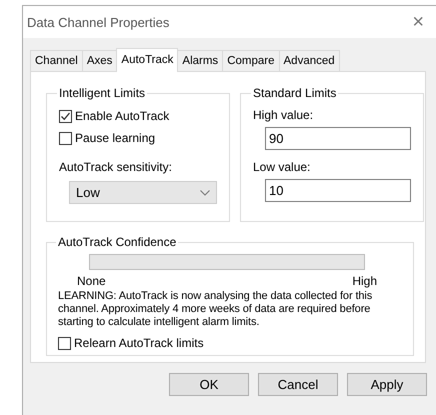 This screenshot has width=436, height=415. I want to click on dialog-button: OK, so click(209, 384).